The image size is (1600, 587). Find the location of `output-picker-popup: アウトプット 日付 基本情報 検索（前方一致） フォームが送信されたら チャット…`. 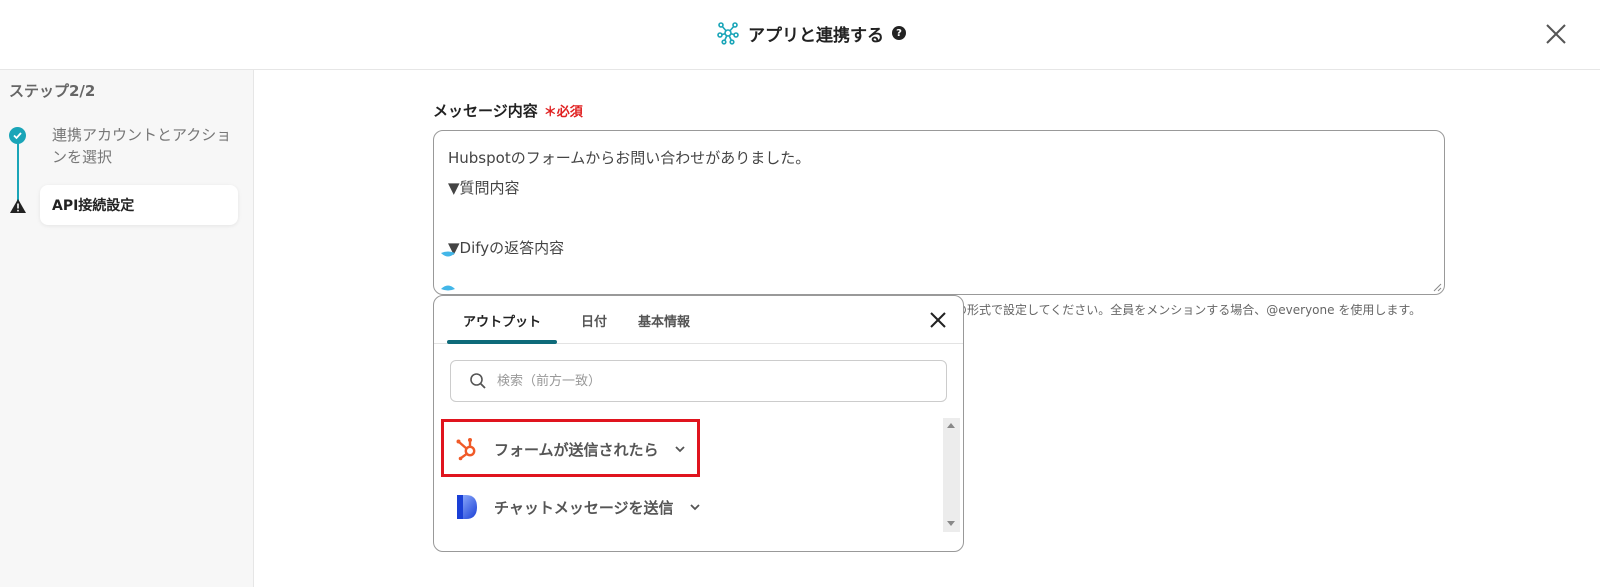

output-picker-popup: アウトプット 日付 基本情報 検索（前方一致） フォームが送信されたら チャット… is located at coordinates (698, 423).